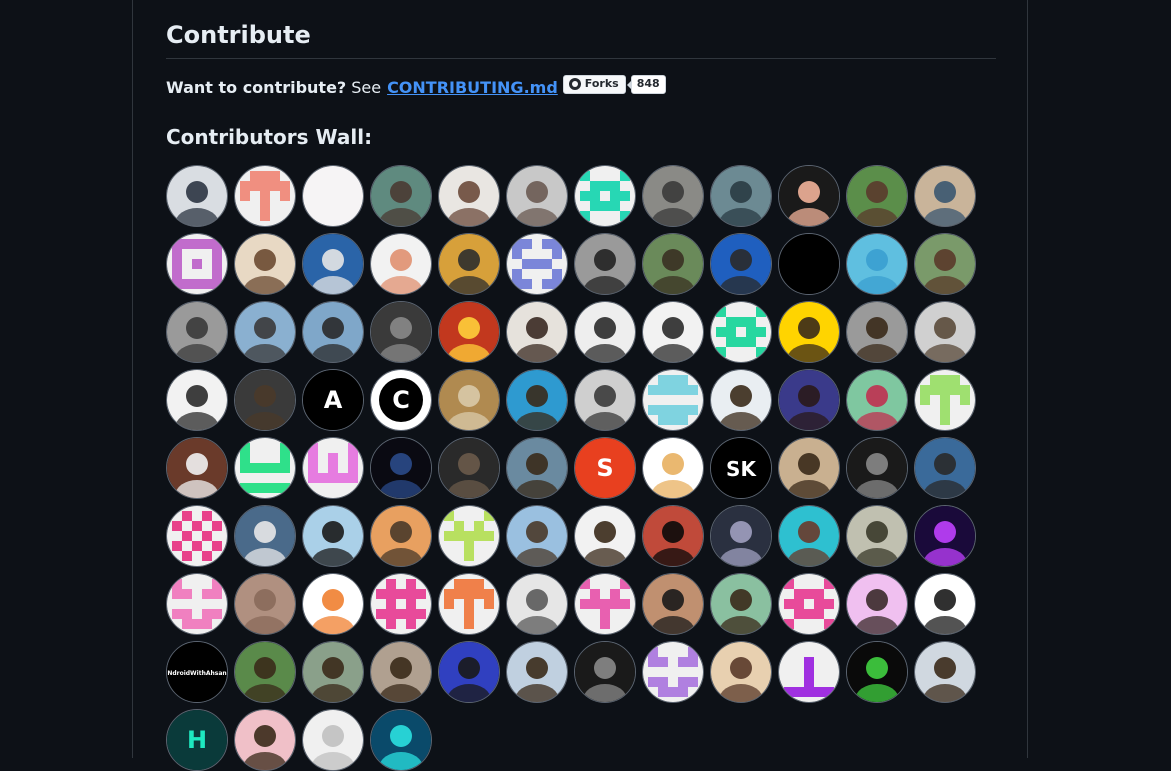  Describe the element at coordinates (333, 400) in the screenshot. I see `contributor-avatar: A` at that location.